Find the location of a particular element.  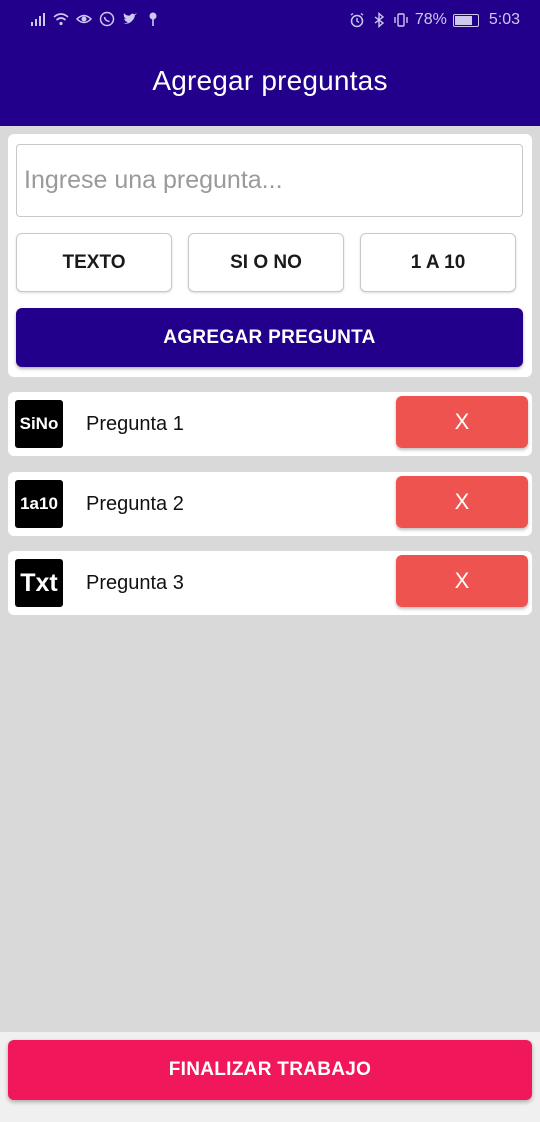

status-left-icons is located at coordinates (95, 19).